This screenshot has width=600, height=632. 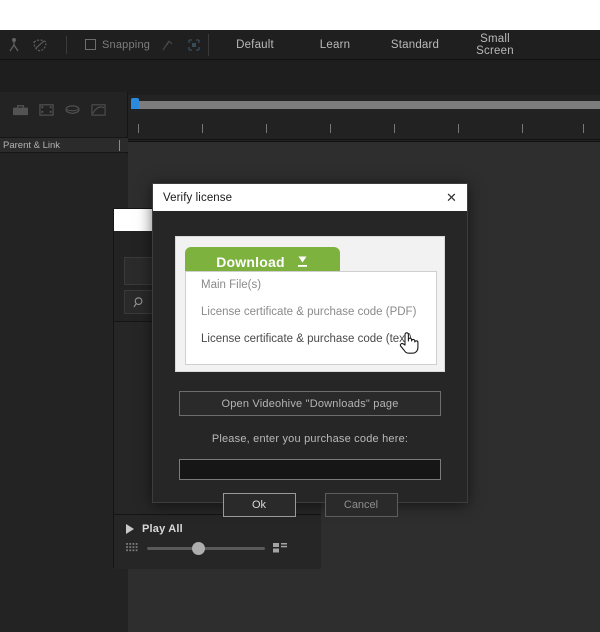 I want to click on timeline-ruler, so click(x=364, y=126).